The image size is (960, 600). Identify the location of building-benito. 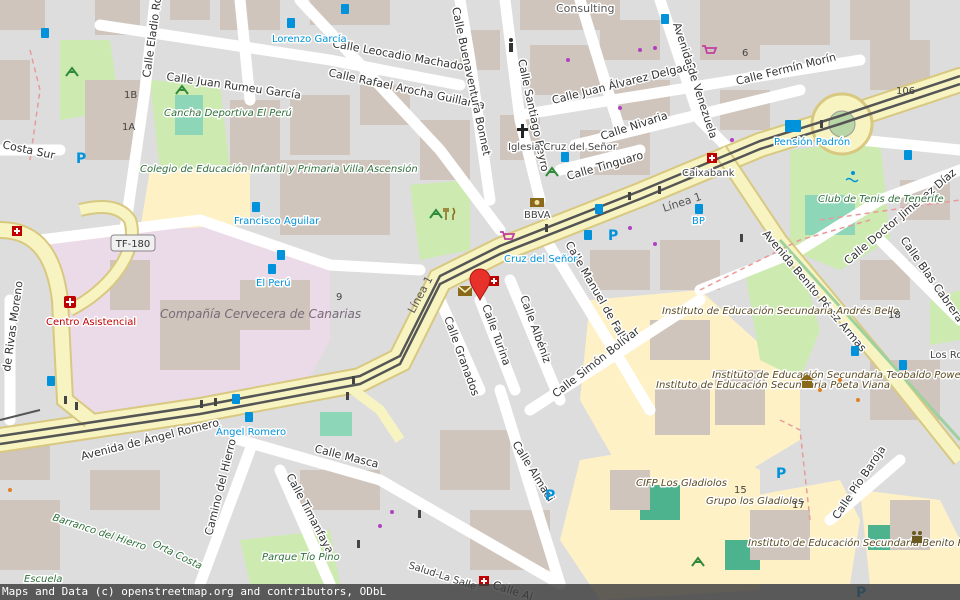
(780, 535).